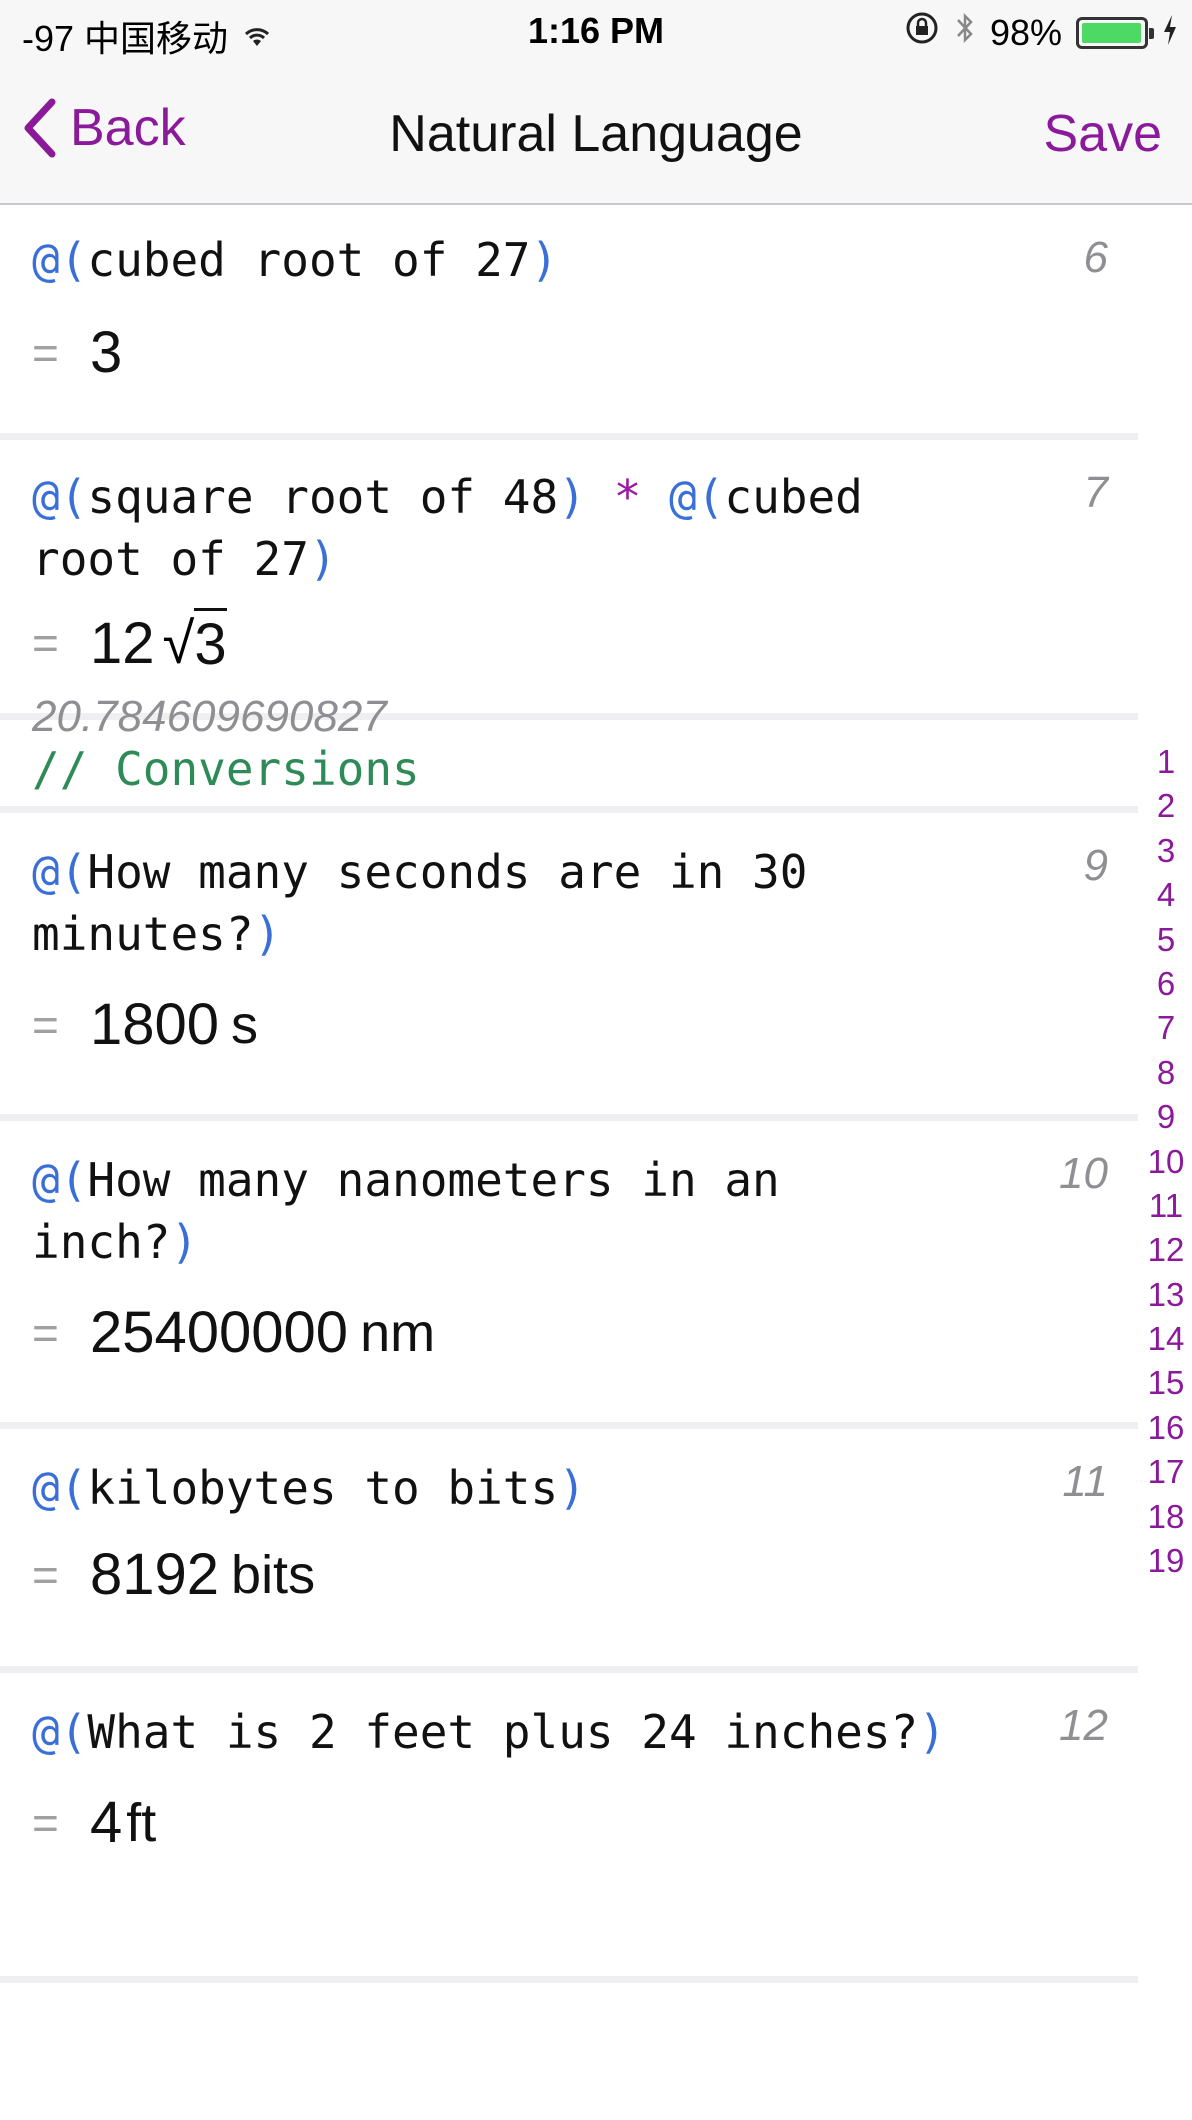 Image resolution: width=1192 pixels, height=2120 pixels. I want to click on result: = 8192 bits, so click(569, 1574).